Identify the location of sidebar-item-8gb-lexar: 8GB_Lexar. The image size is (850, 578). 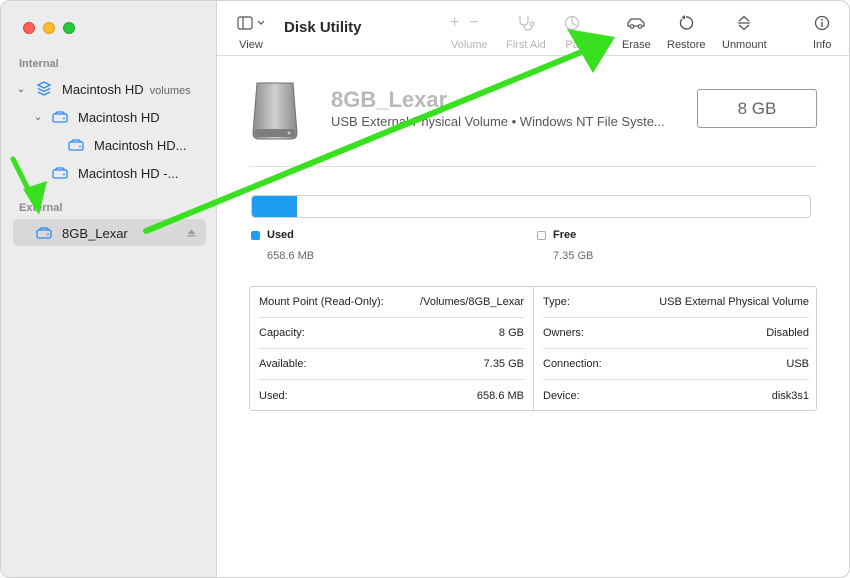
(109, 233).